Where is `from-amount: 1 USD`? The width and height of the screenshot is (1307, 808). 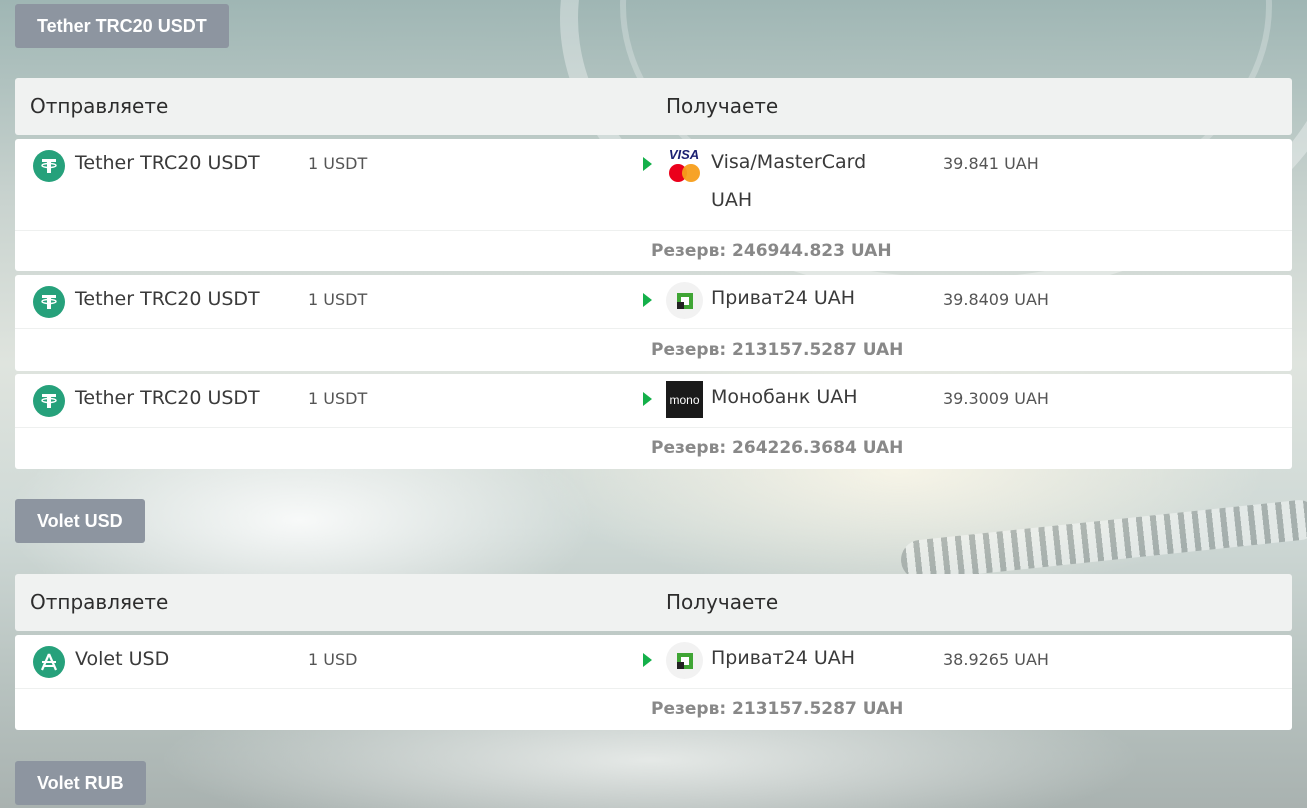
from-amount: 1 USD is located at coordinates (333, 659).